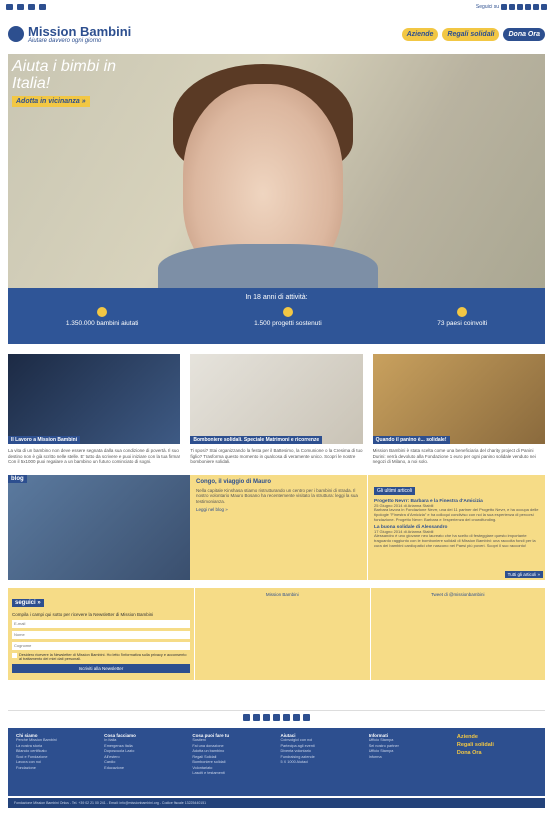 This screenshot has width=553, height=825. I want to click on latest-tag: Gli ultimi articoli, so click(395, 490).